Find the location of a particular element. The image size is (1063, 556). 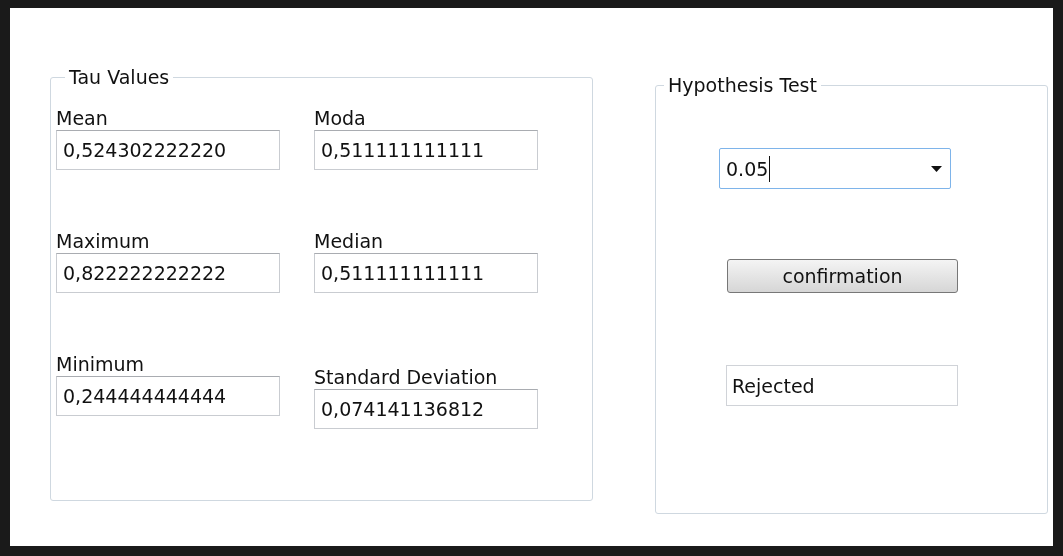

dropdown-arrow-icon is located at coordinates (936, 168).